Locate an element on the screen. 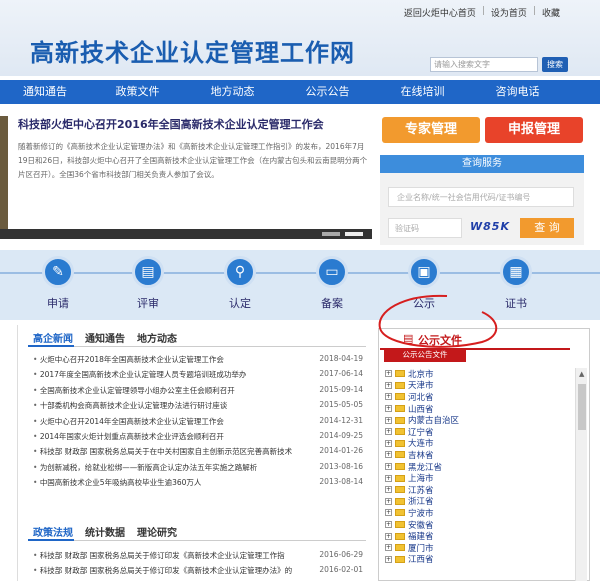  tree-item: + 北京市 is located at coordinates (422, 374).